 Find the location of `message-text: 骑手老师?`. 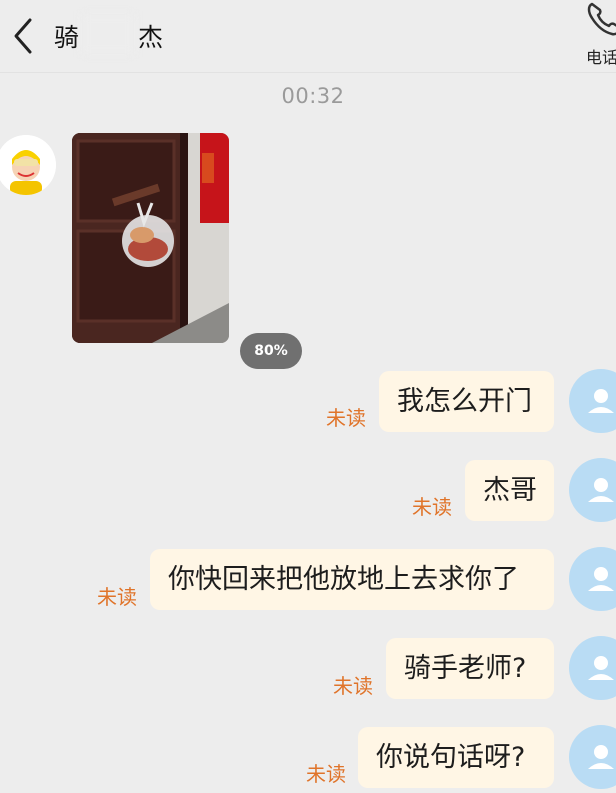

message-text: 骑手老师? is located at coordinates (465, 668).